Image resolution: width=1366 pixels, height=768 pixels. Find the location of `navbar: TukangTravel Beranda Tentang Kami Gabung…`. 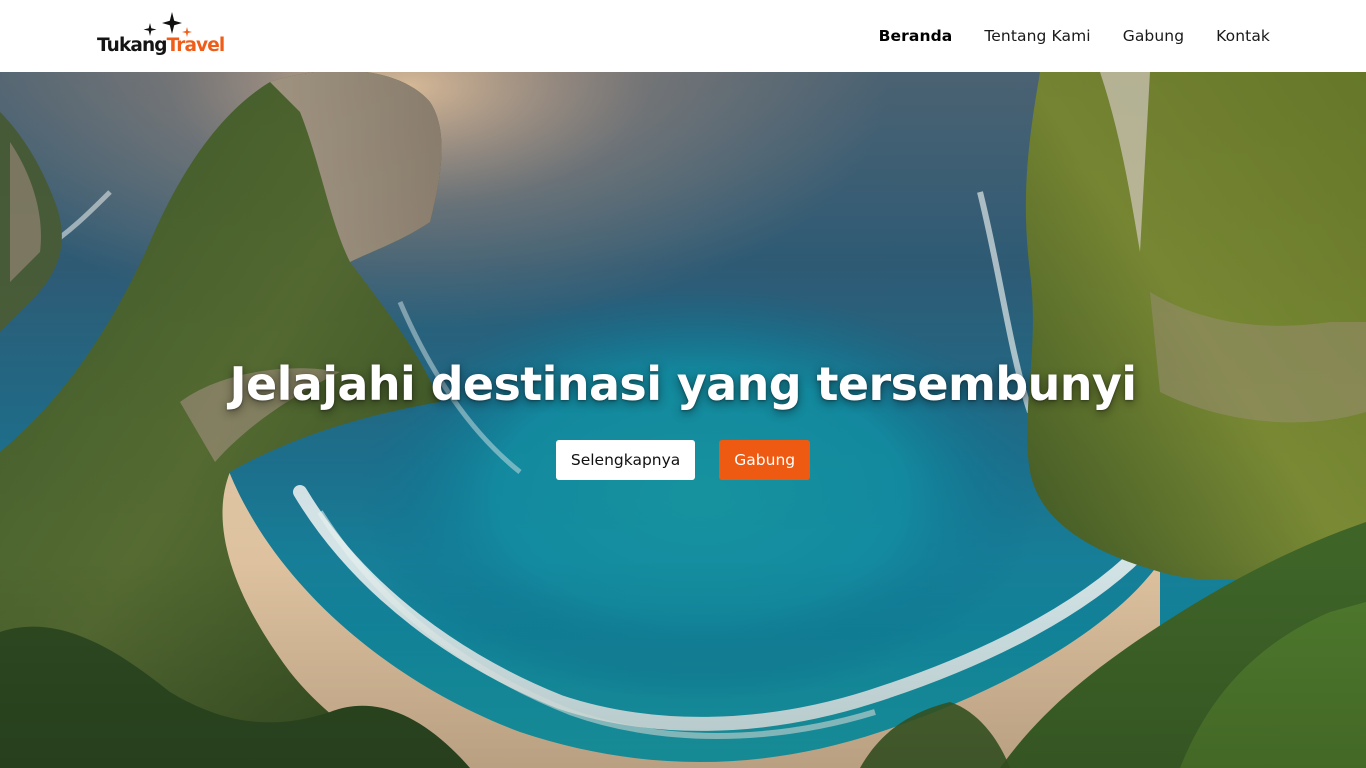

navbar: TukangTravel Beranda Tentang Kami Gabung… is located at coordinates (683, 36).